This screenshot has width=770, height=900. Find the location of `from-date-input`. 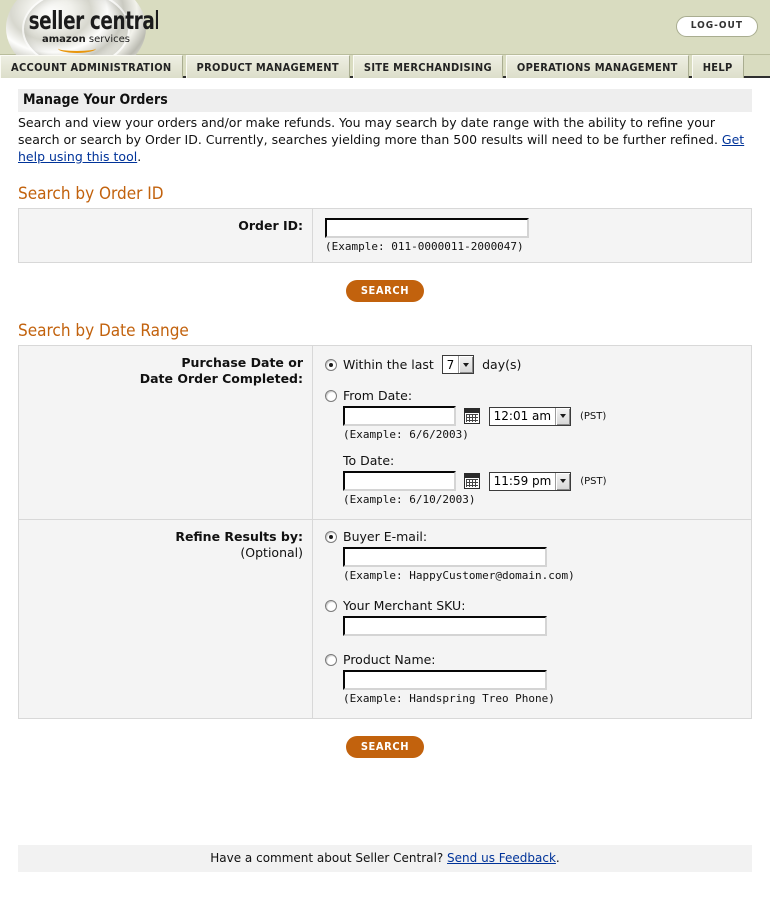

from-date-input is located at coordinates (399, 416).